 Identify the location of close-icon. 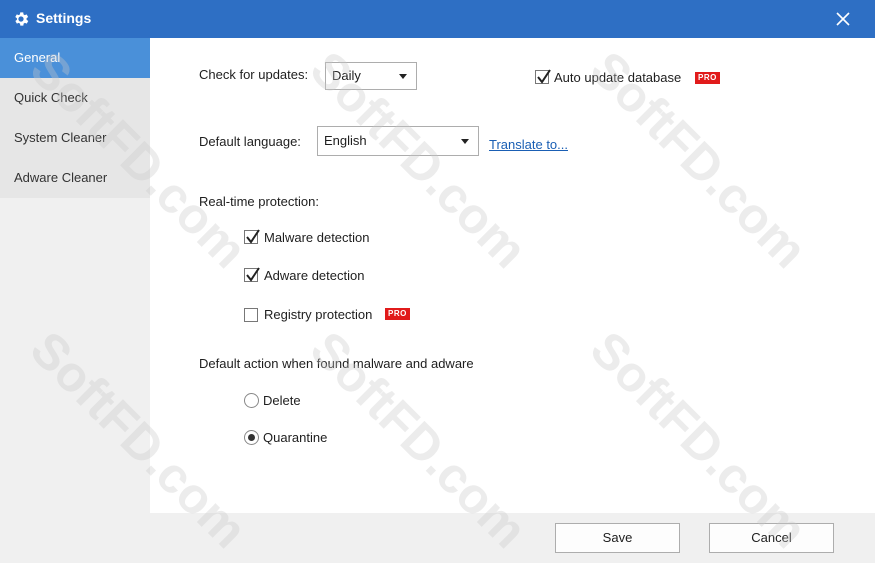
(843, 19).